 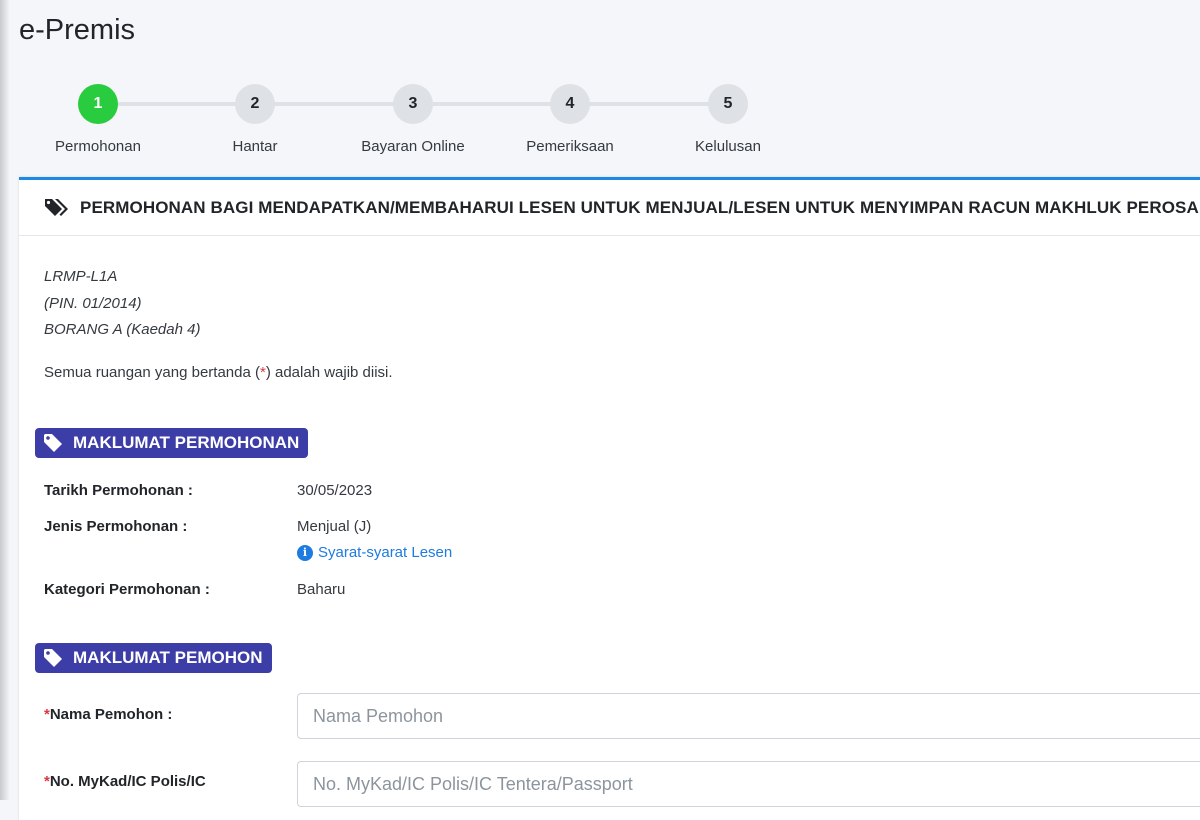 I want to click on step-hantar: 2 Hantar, so click(x=255, y=119).